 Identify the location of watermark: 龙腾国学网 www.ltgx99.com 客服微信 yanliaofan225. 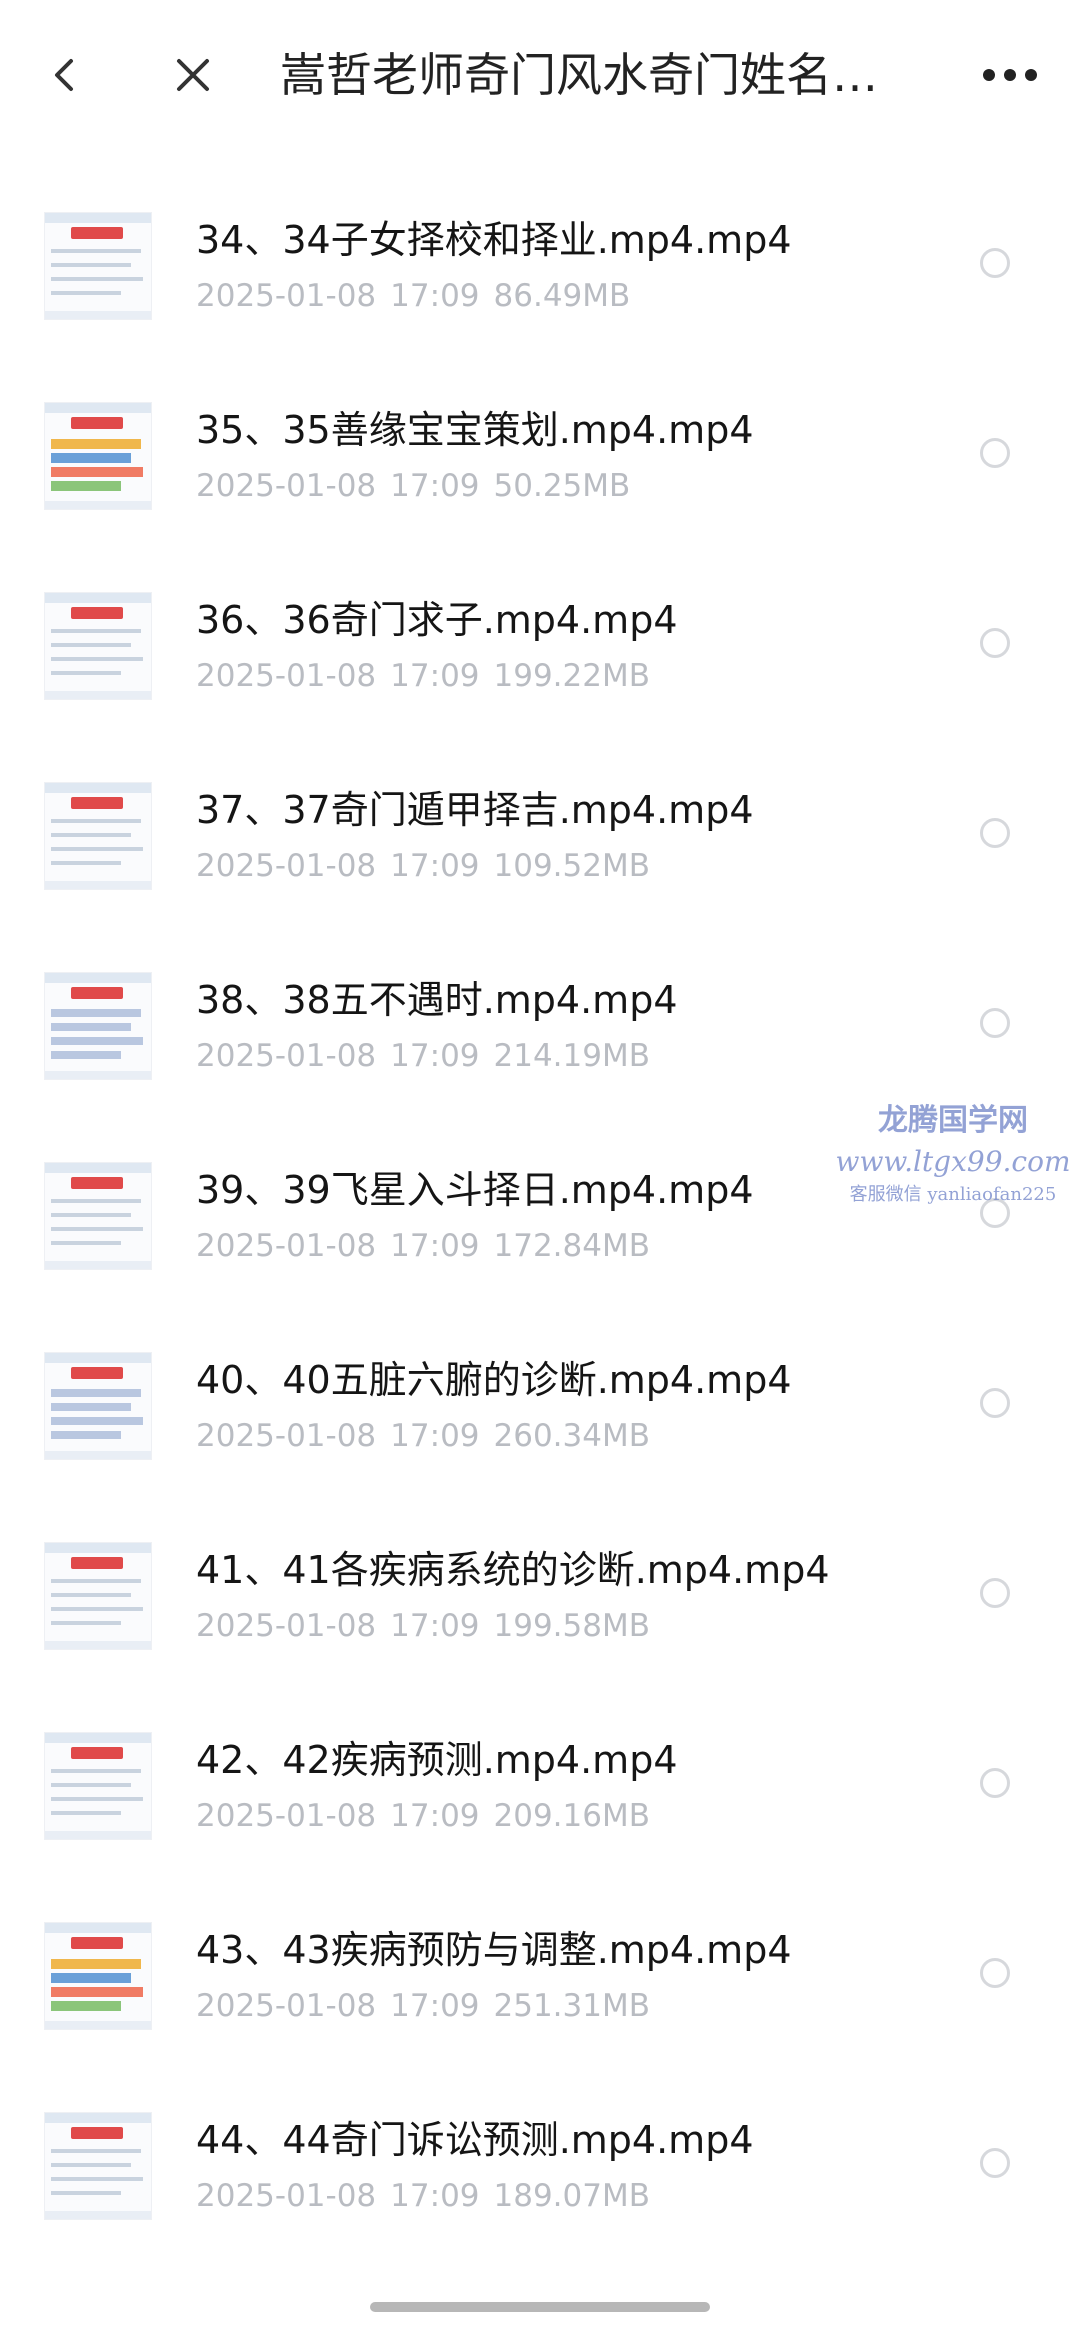
(953, 1154).